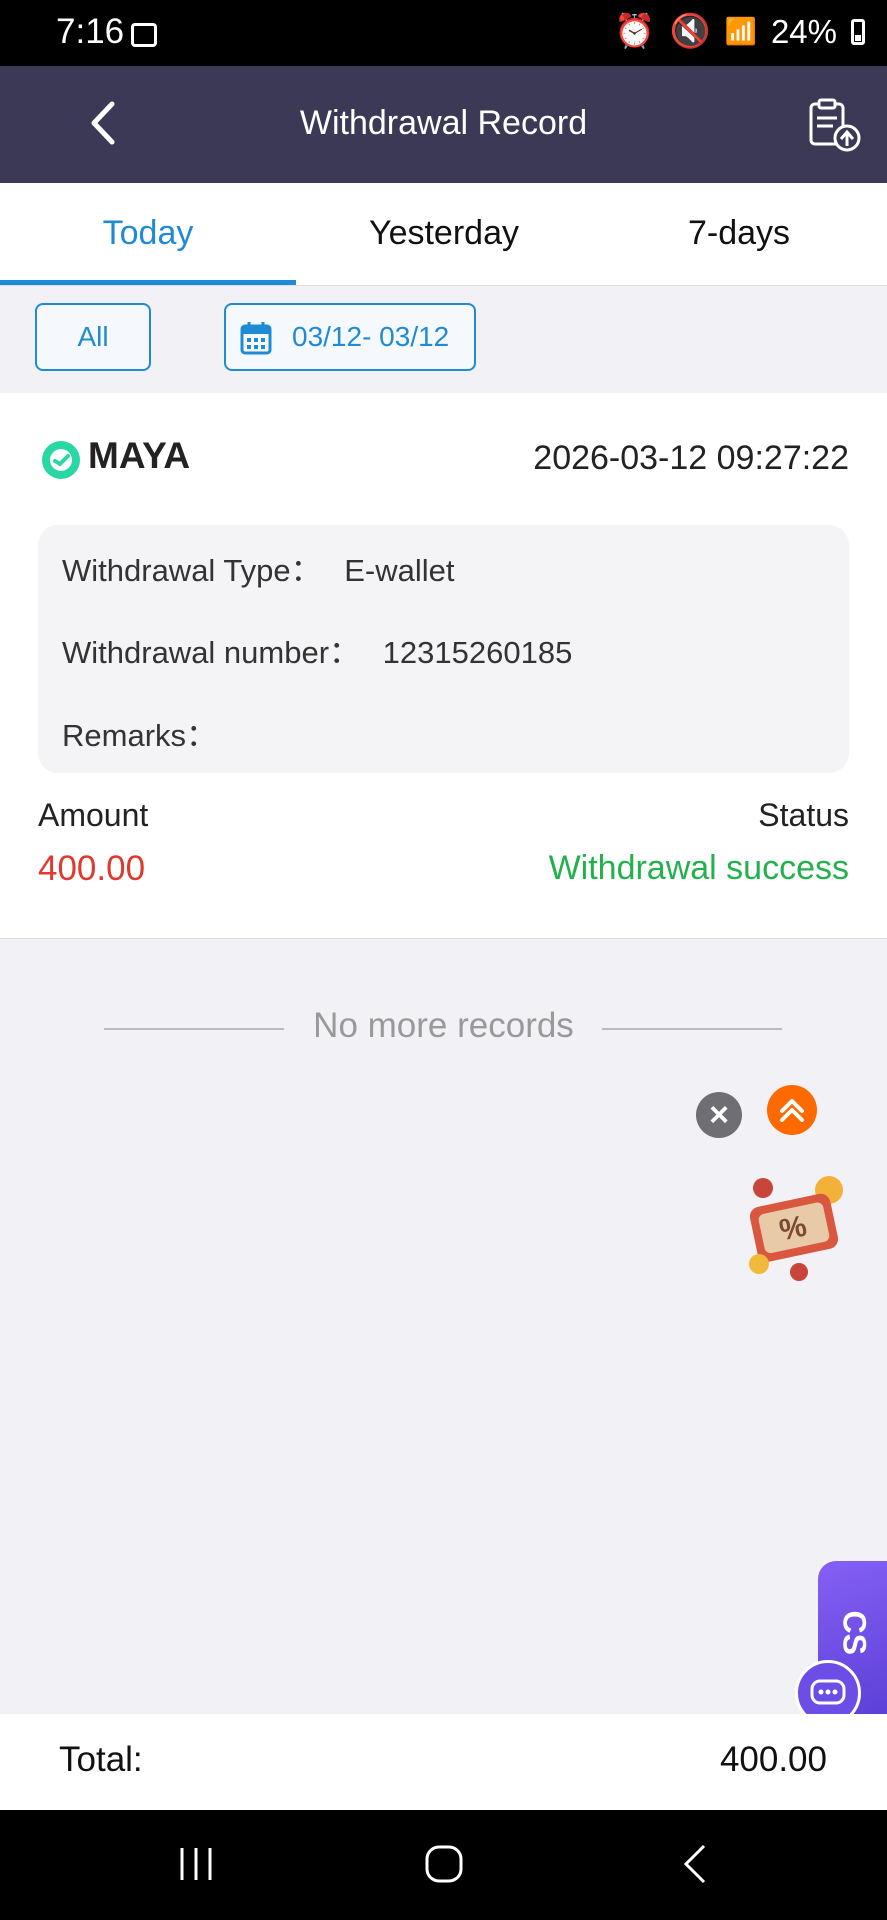 Image resolution: width=887 pixels, height=1920 pixels. Describe the element at coordinates (148, 282) in the screenshot. I see `active-tab-indicator` at that location.